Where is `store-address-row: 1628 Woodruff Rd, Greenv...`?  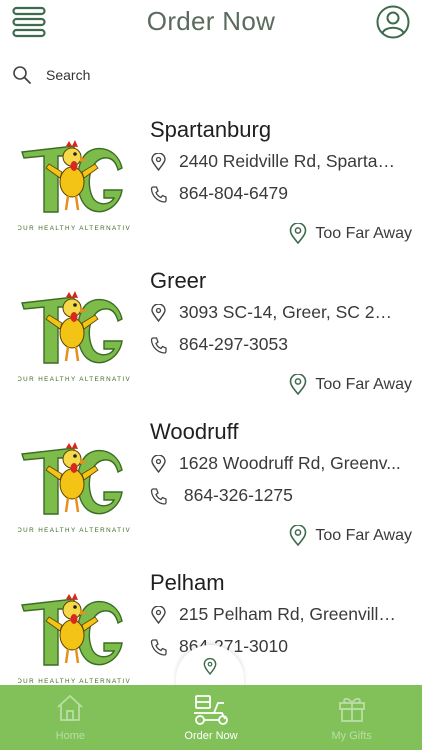 store-address-row: 1628 Woodruff Rd, Greenv... is located at coordinates (275, 463).